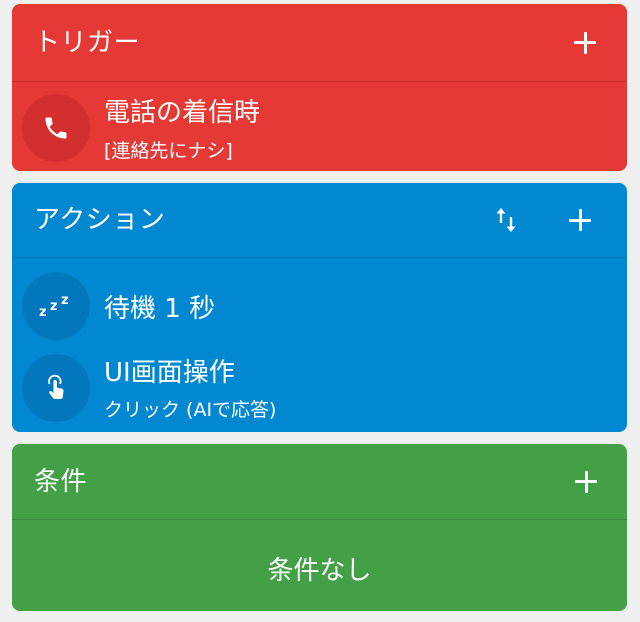 This screenshot has height=622, width=640. I want to click on action-item-wait: z z z 待機 1 秒, so click(319, 302).